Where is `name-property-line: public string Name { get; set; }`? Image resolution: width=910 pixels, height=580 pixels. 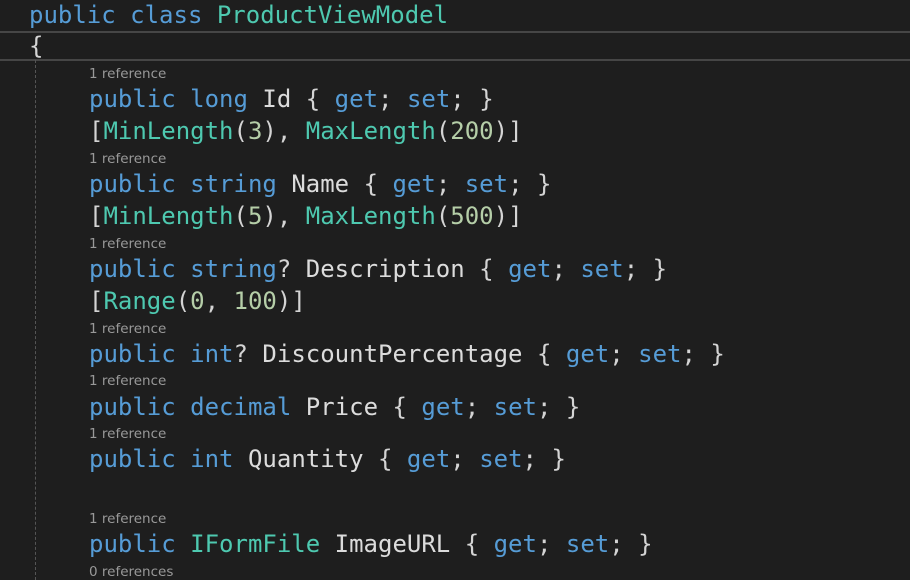 name-property-line: public string Name { get; set; } is located at coordinates (320, 184).